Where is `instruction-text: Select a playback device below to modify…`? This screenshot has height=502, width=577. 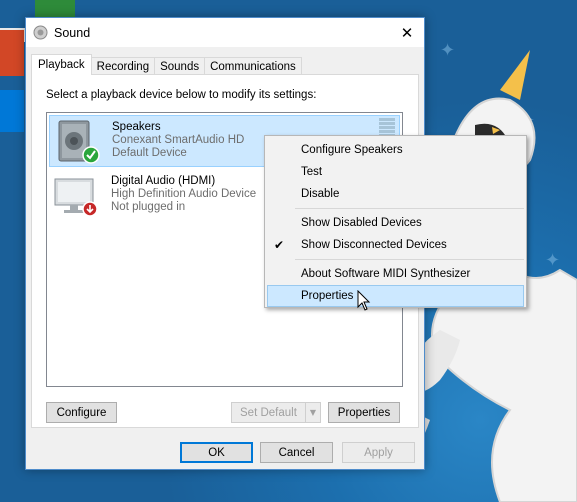
instruction-text: Select a playback device below to modify… is located at coordinates (181, 95).